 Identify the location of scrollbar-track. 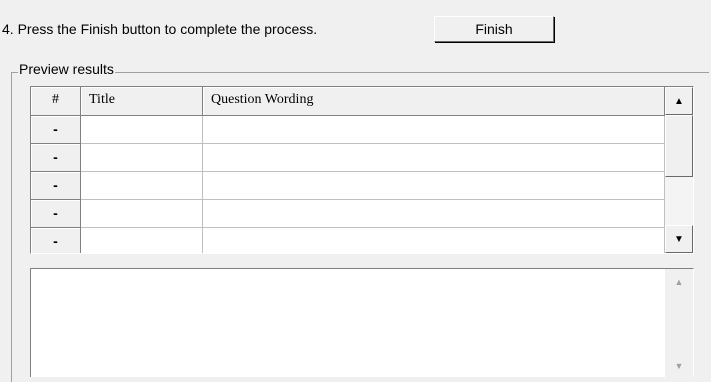
(679, 201).